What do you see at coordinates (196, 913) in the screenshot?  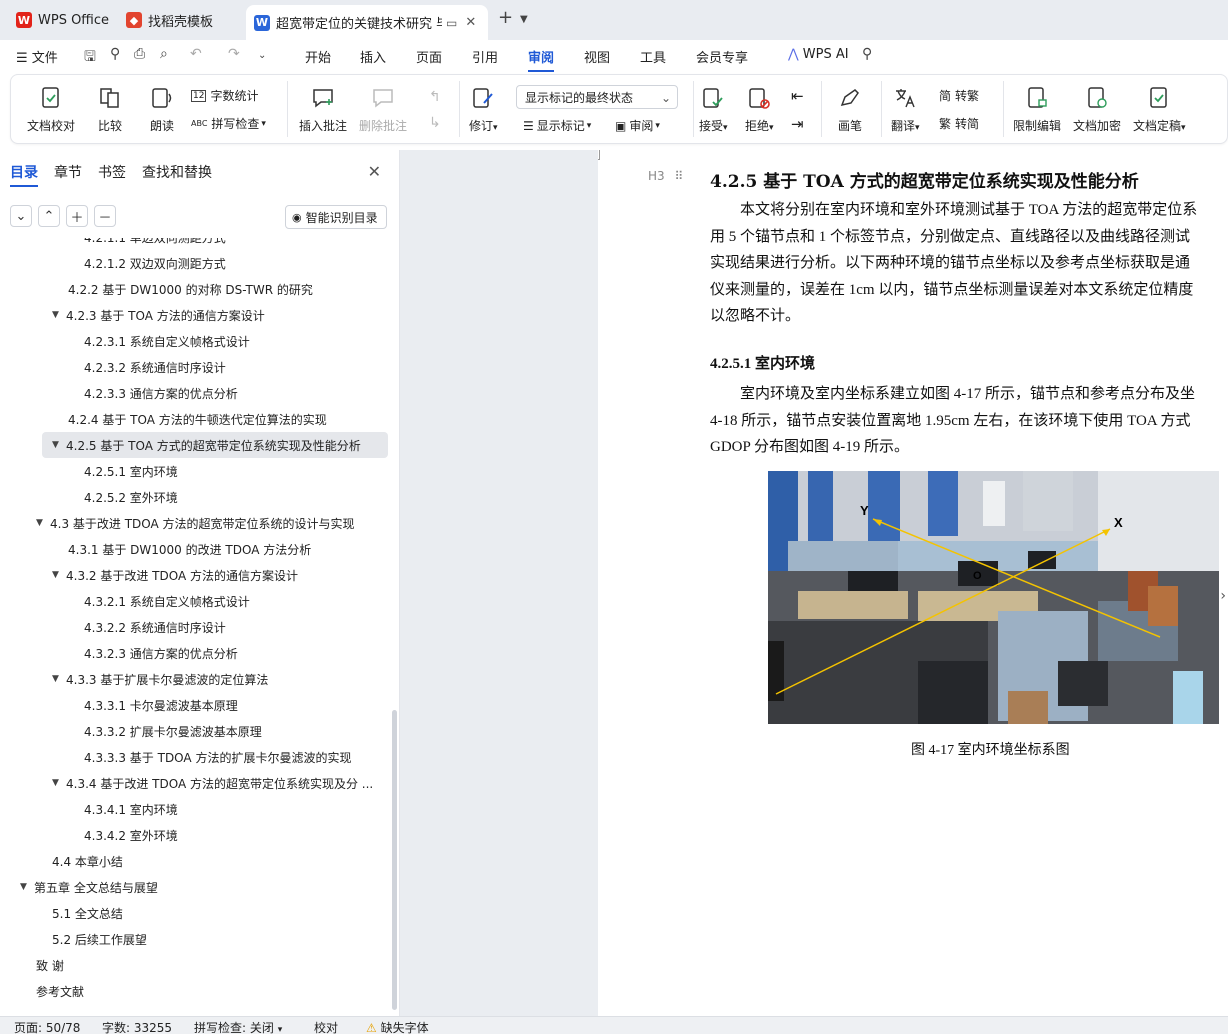 I see `toc-item: 5.1 全文总结` at bounding box center [196, 913].